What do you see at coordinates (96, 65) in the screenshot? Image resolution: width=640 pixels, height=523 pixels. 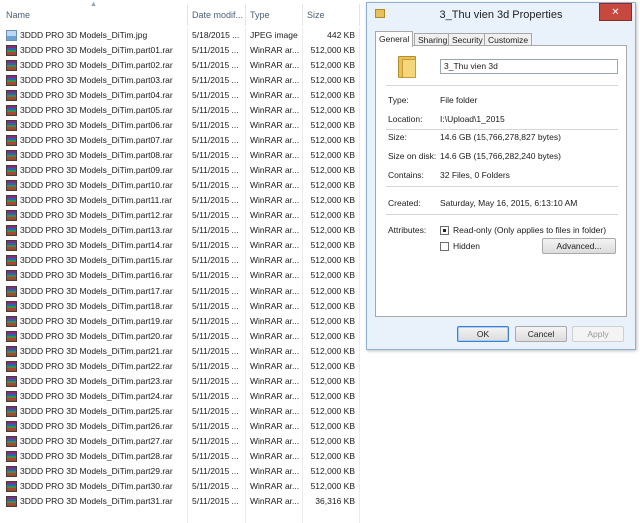 I see `file-name: 3DDD PRO 3D Models_DiTim.part02.rar` at bounding box center [96, 65].